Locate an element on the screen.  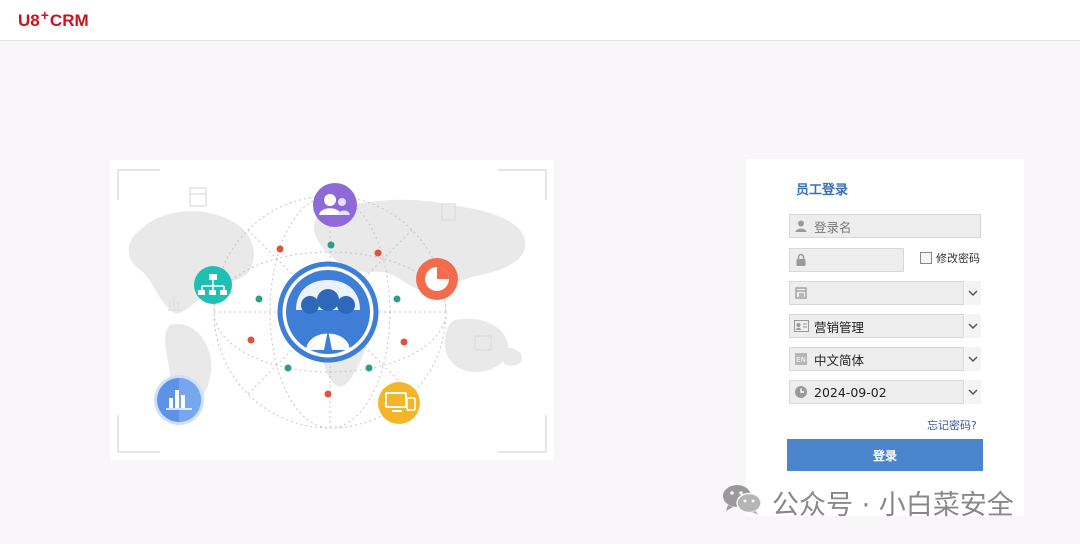
lock-icon is located at coordinates (801, 260).